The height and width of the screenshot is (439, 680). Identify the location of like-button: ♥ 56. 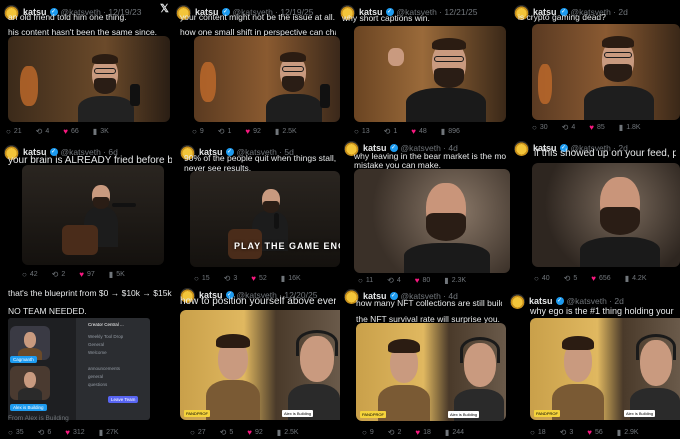
(595, 432).